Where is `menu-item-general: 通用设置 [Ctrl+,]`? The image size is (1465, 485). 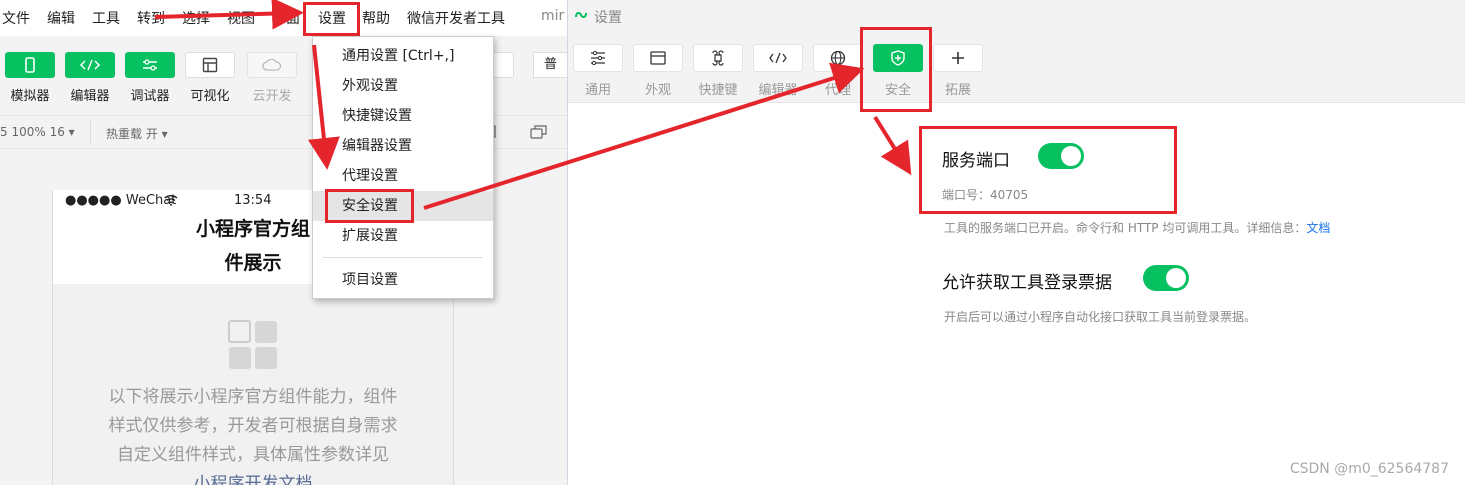
menu-item-general: 通用设置 [Ctrl+,] is located at coordinates (403, 56).